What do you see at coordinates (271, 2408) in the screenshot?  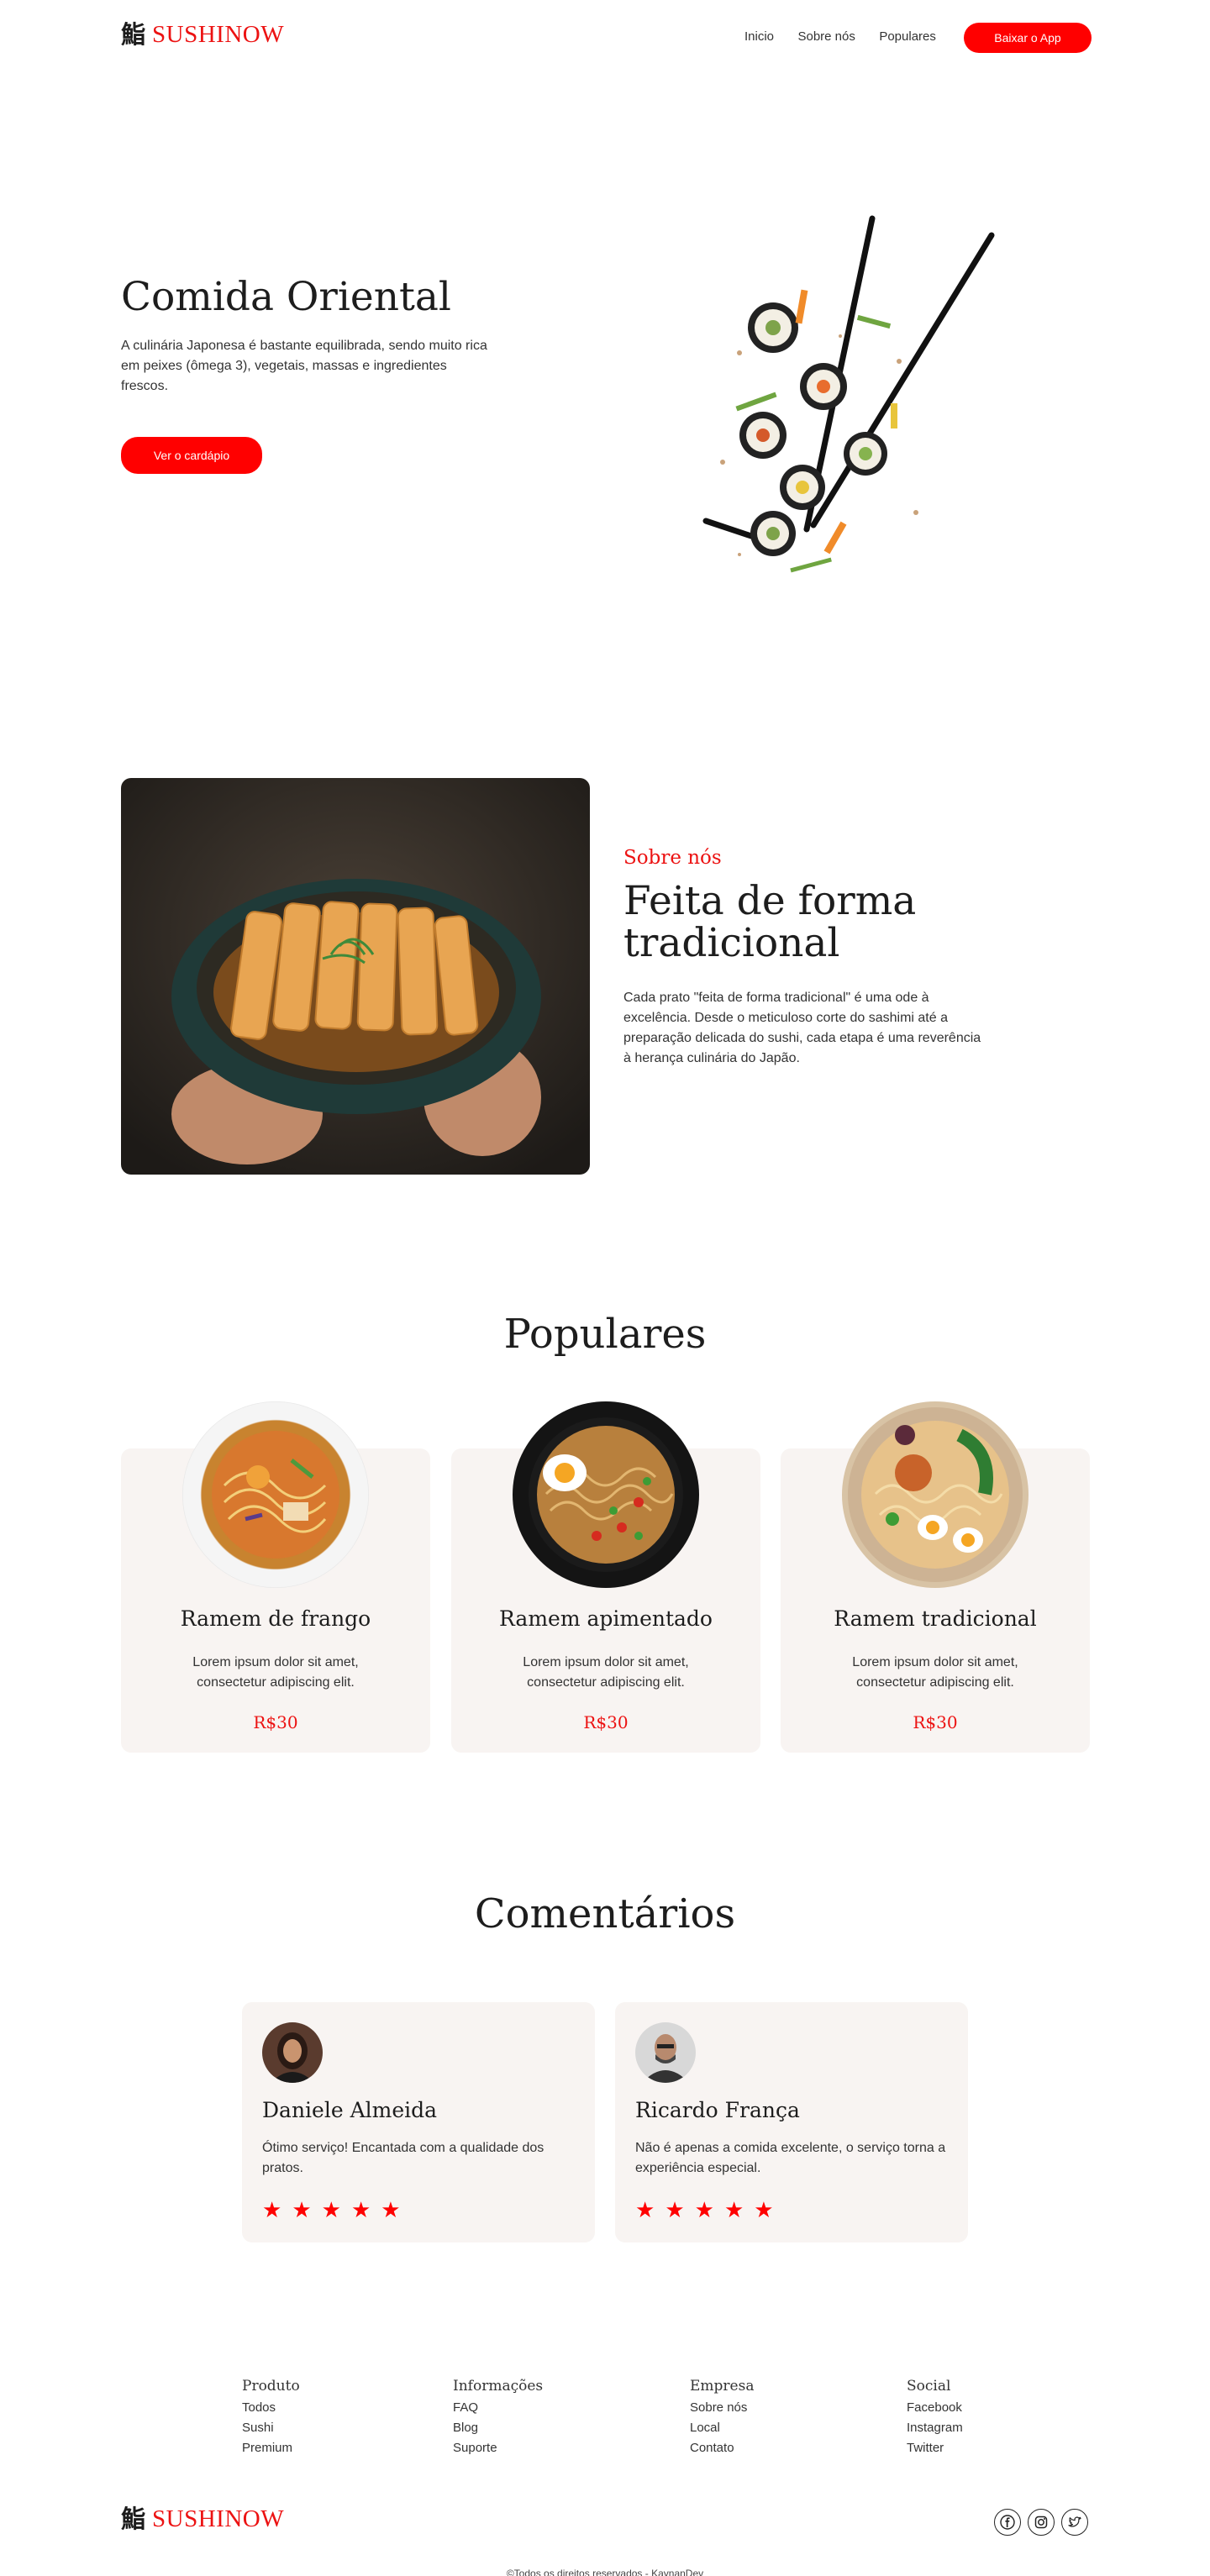 I see `footer-link: Todos` at bounding box center [271, 2408].